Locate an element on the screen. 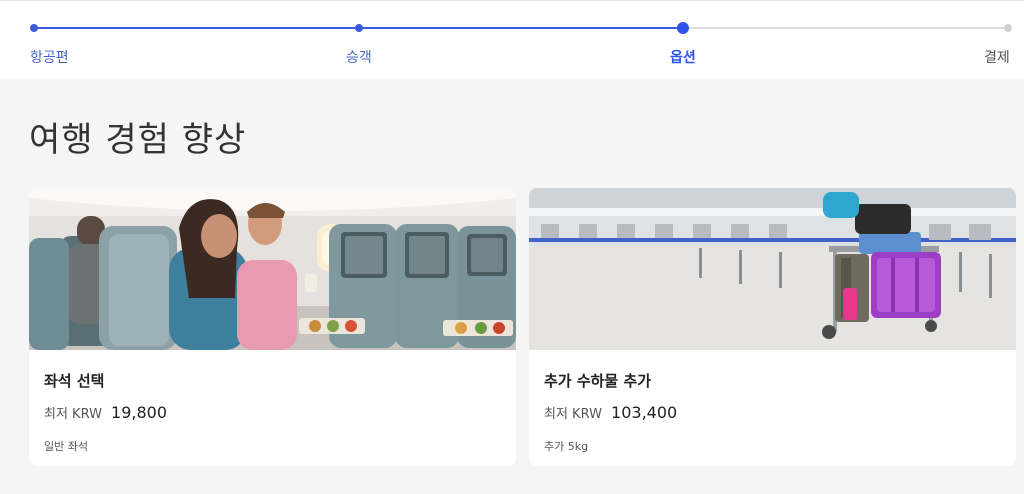  step-passenger: 승객 is located at coordinates (359, 57).